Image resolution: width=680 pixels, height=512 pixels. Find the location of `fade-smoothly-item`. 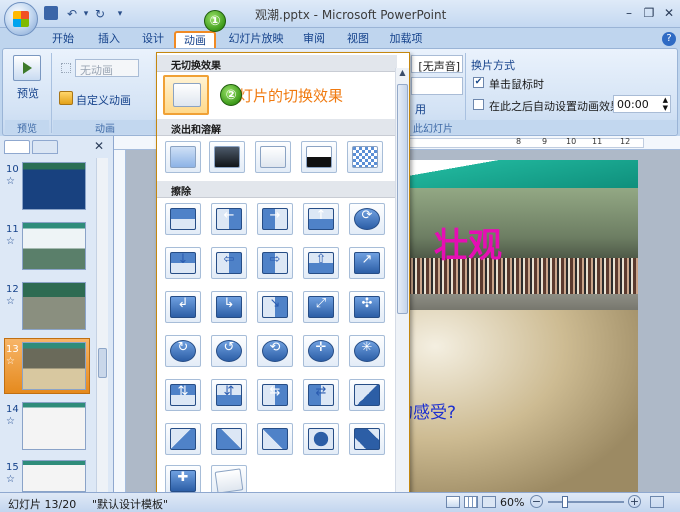

fade-smoothly-item is located at coordinates (183, 157).